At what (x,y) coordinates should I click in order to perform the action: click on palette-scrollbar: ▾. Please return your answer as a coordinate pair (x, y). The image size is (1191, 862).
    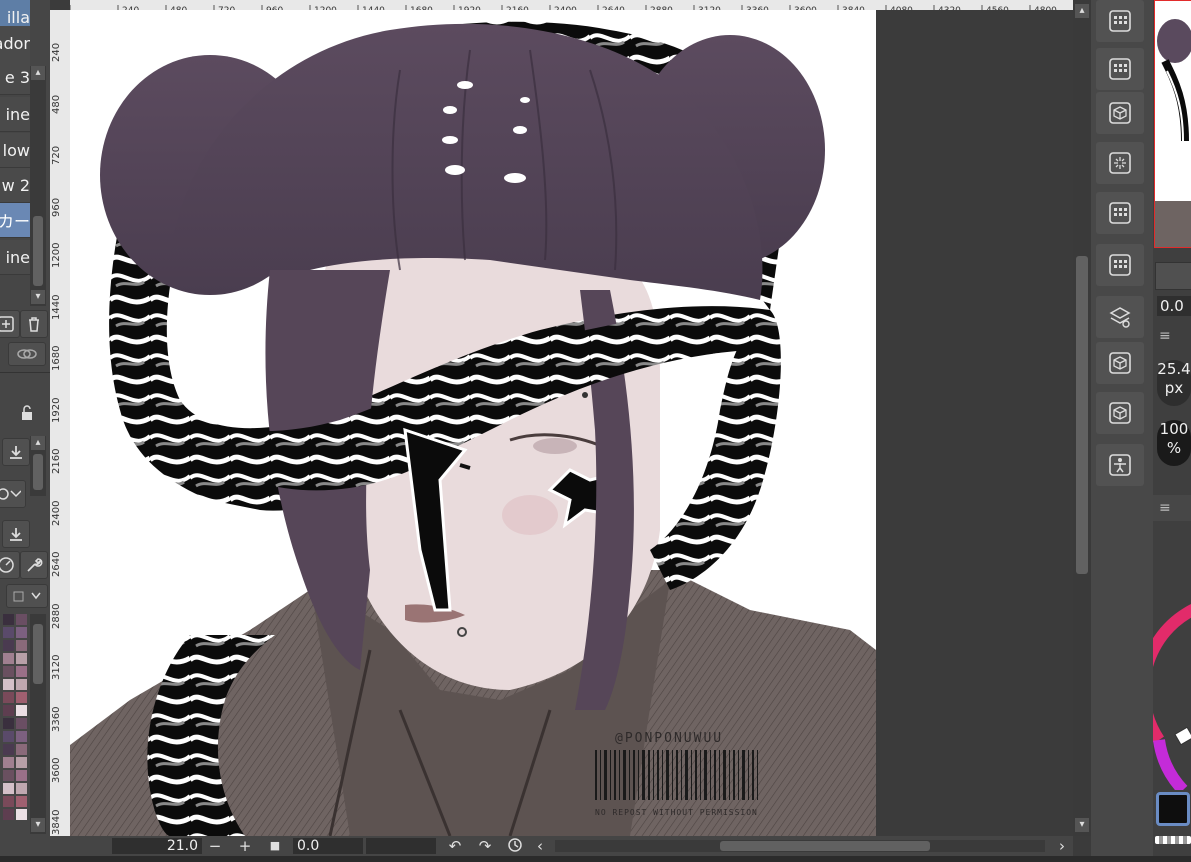
    Looking at the image, I should click on (38, 724).